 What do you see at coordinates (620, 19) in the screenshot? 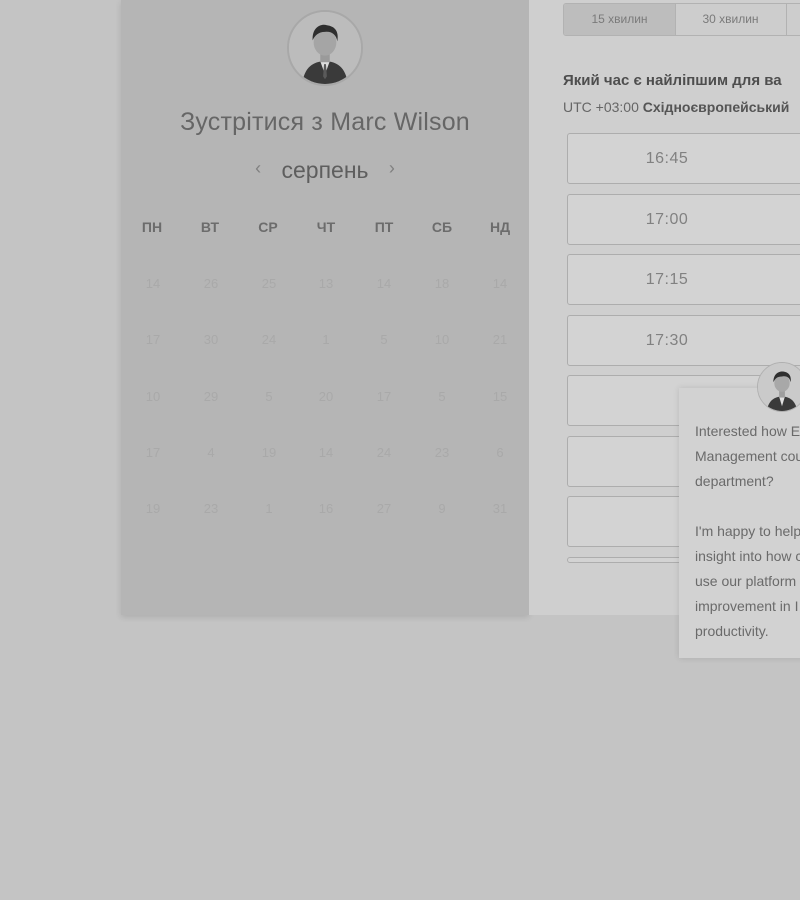
I see `tab-15-minutes: 15 хвилин` at bounding box center [620, 19].